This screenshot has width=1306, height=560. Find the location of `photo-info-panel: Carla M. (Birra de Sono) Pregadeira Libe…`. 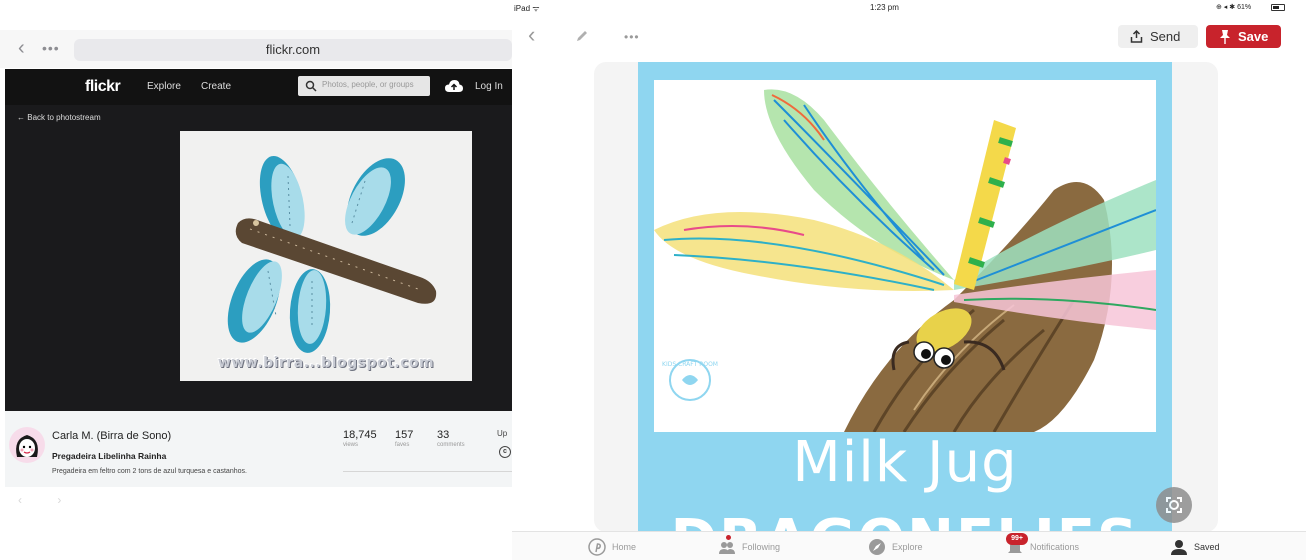

photo-info-panel: Carla M. (Birra de Sono) Pregadeira Libe… is located at coordinates (258, 449).